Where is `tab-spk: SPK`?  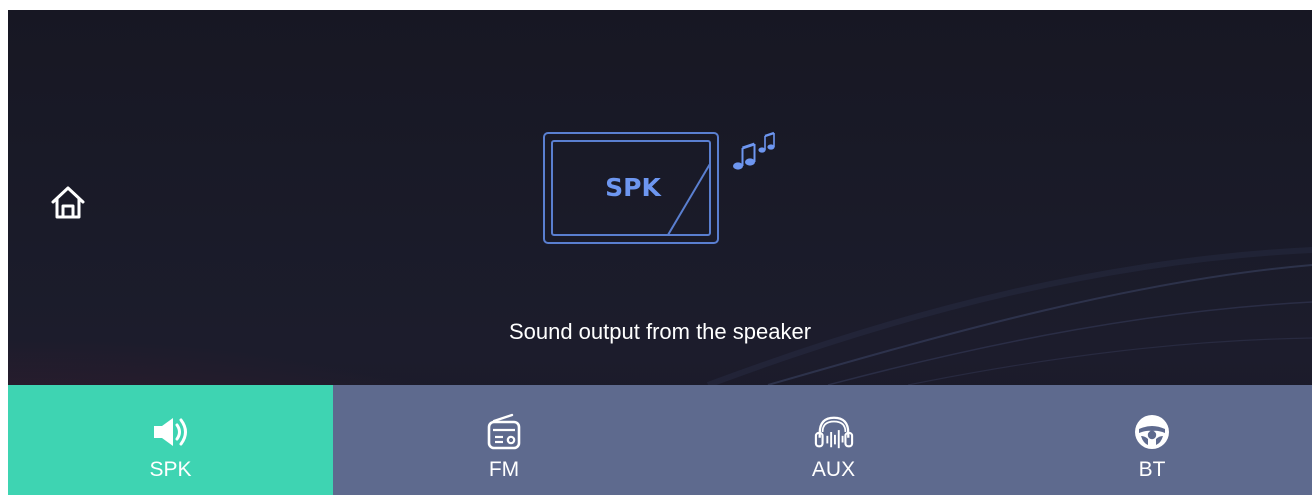
tab-spk: SPK is located at coordinates (170, 440).